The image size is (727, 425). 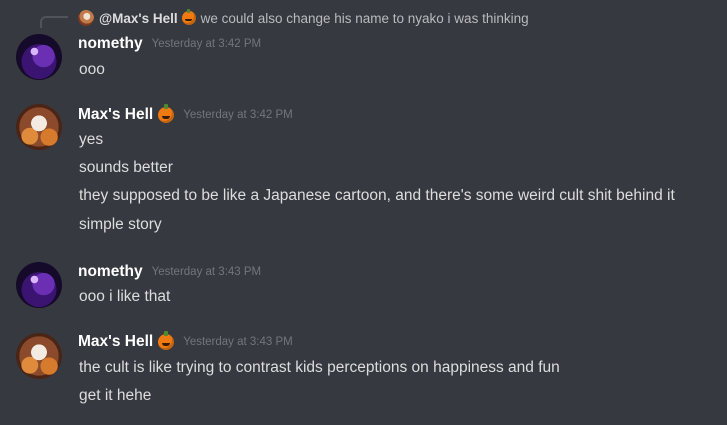 What do you see at coordinates (120, 224) in the screenshot?
I see `message-text: simple story` at bounding box center [120, 224].